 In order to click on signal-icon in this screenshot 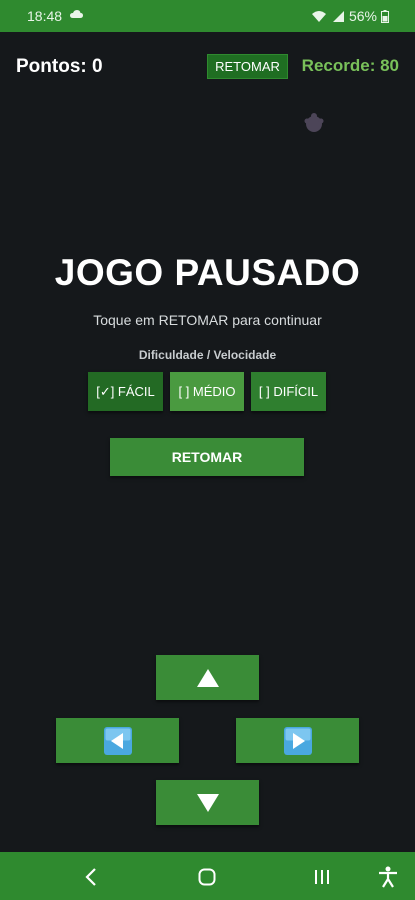, I will do `click(338, 16)`.